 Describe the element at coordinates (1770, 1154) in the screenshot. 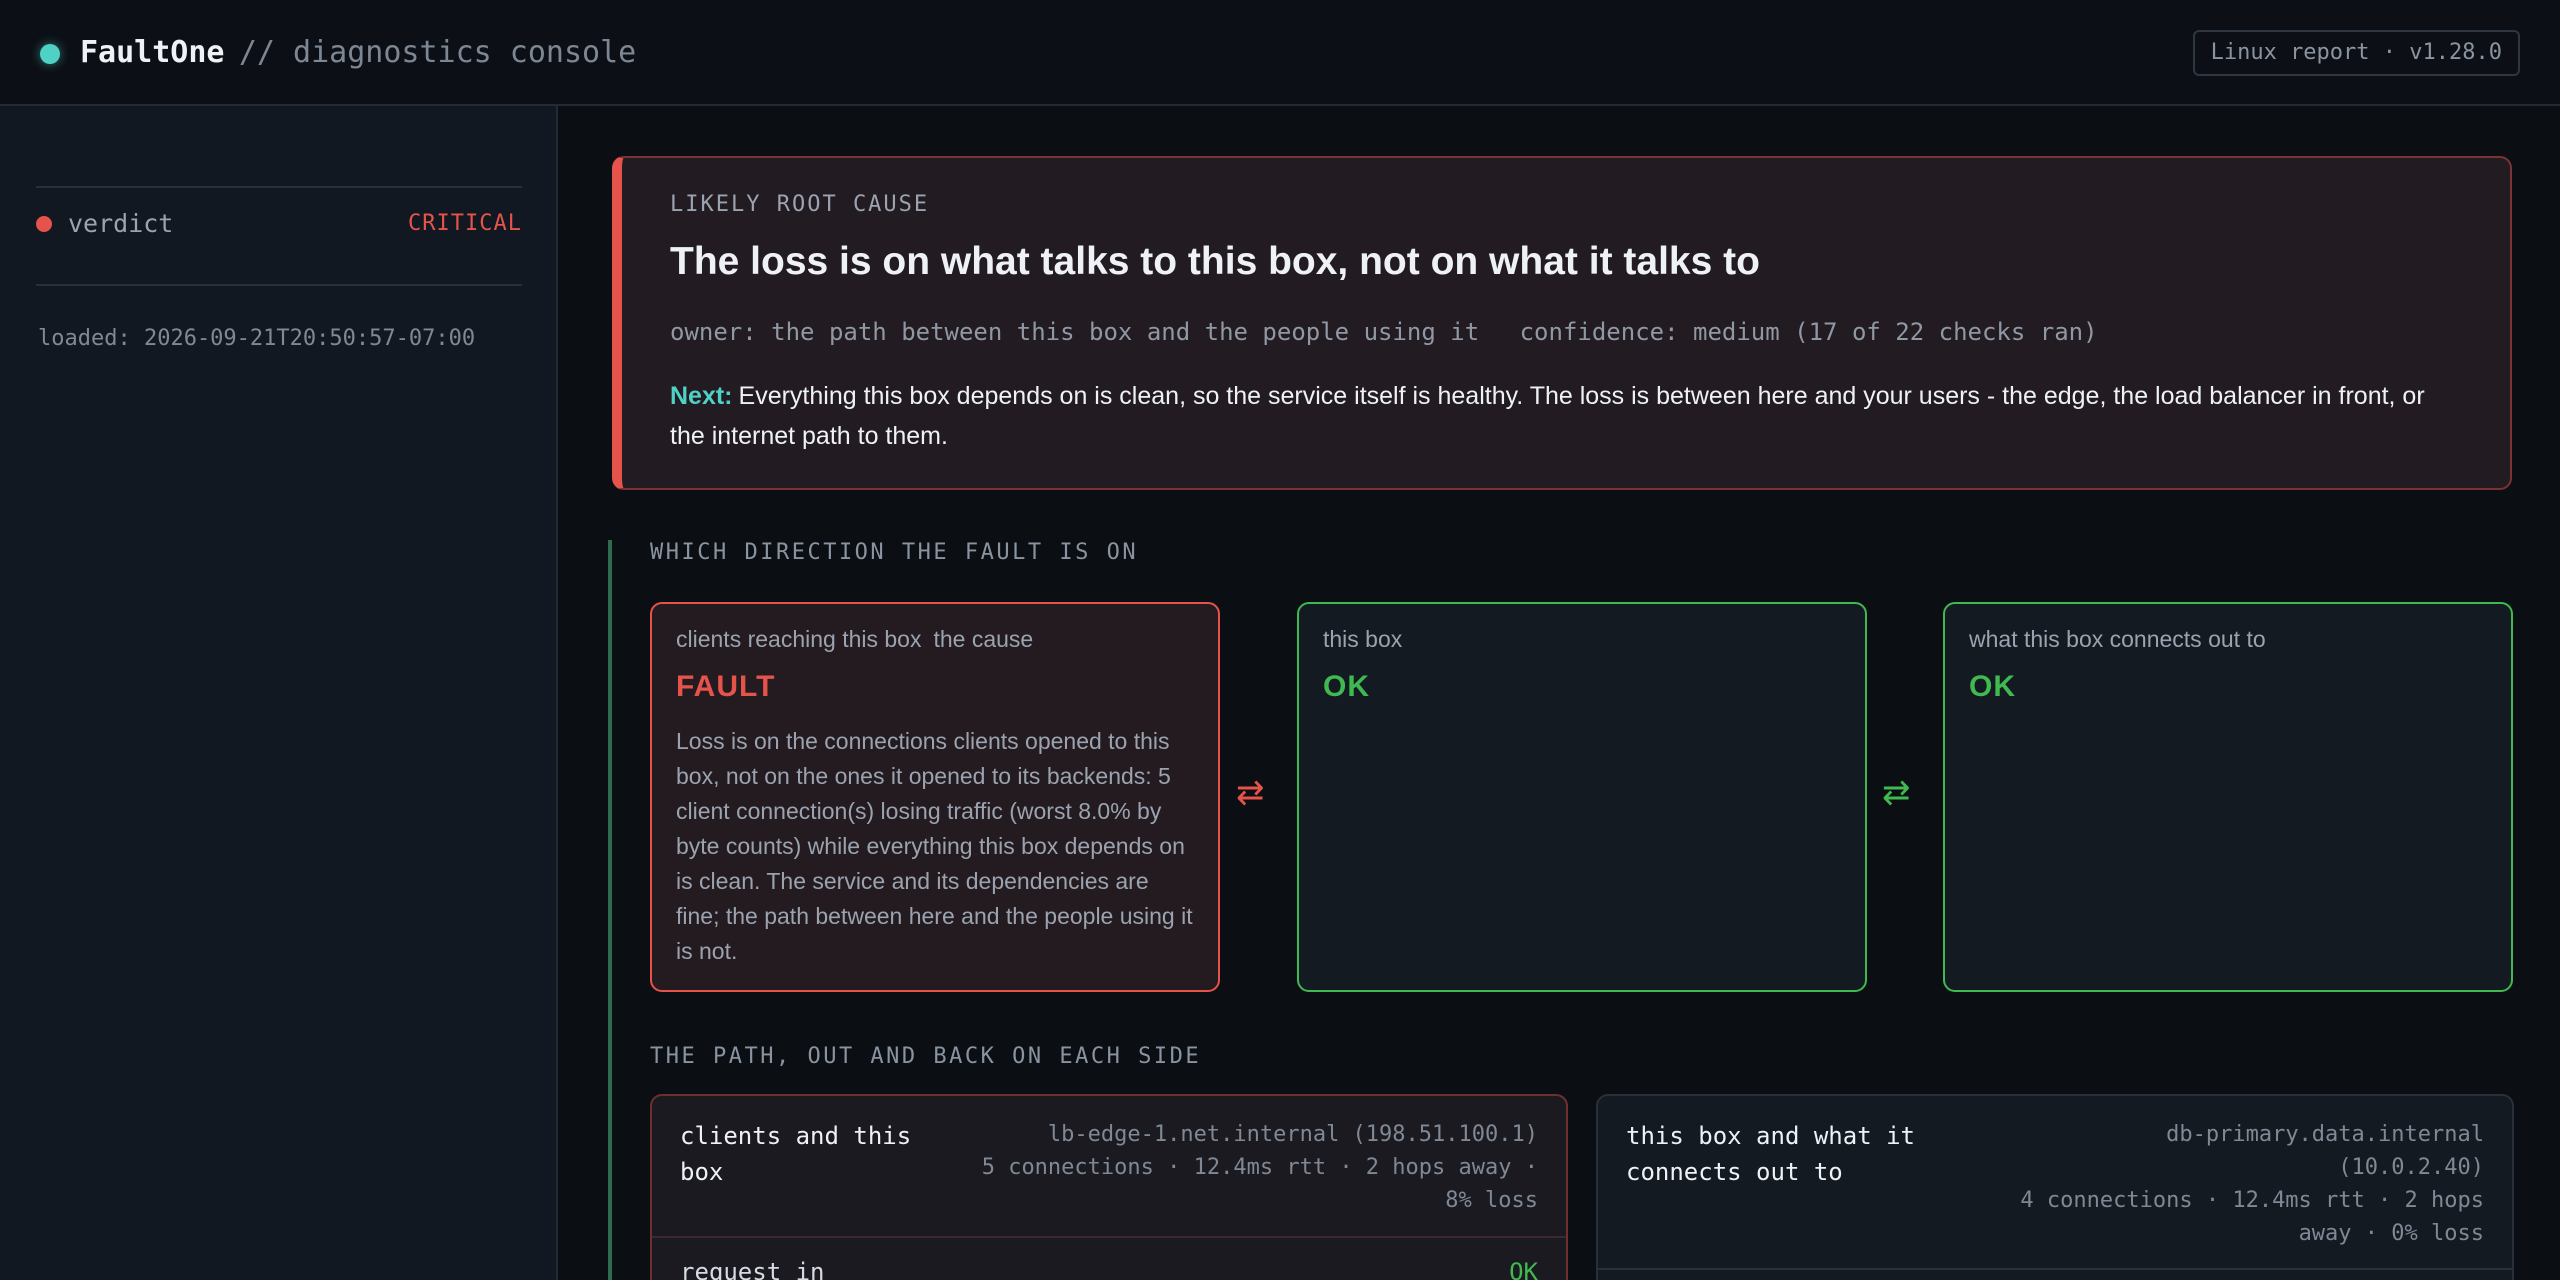

I see `path-card-title: this box and what it connects out to` at that location.